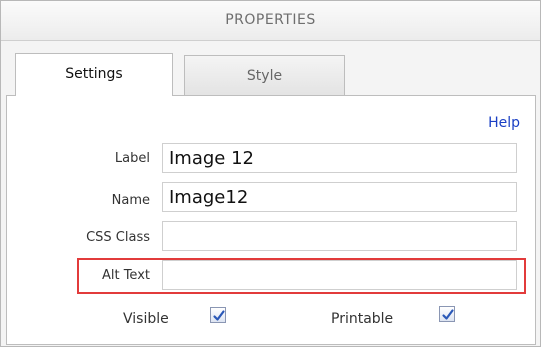 The height and width of the screenshot is (347, 541). Describe the element at coordinates (362, 319) in the screenshot. I see `printable-label: Printable` at that location.